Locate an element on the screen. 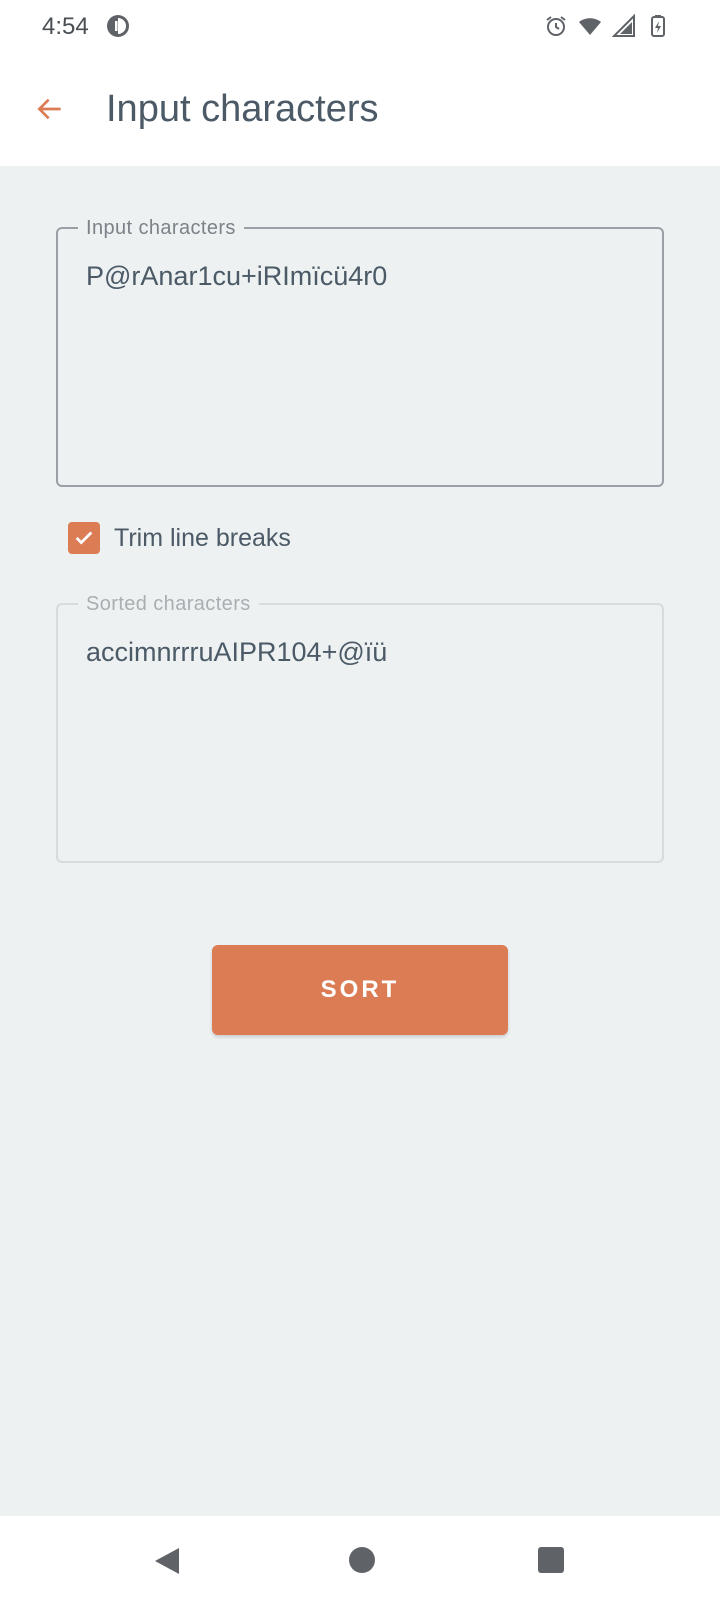 The image size is (720, 1600). status-icons is located at coordinates (607, 25).